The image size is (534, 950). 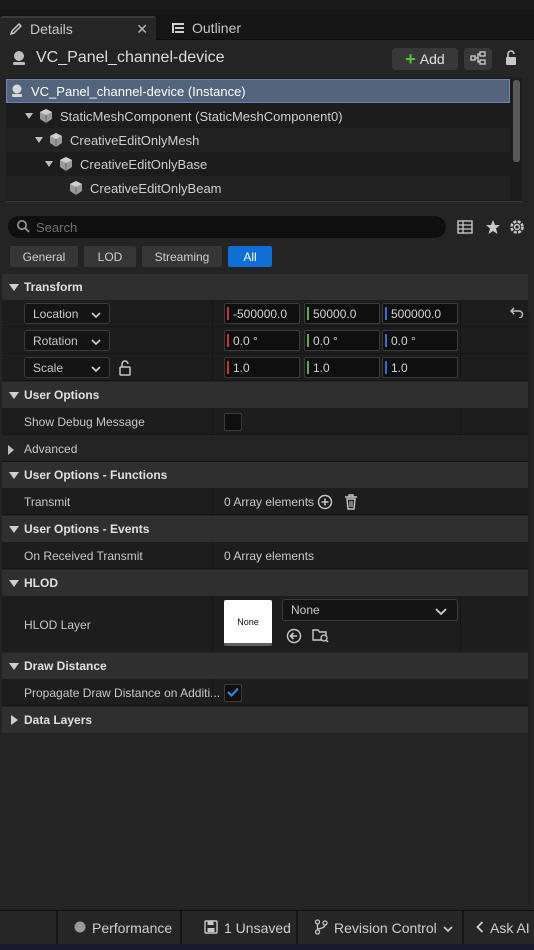 What do you see at coordinates (517, 227) in the screenshot?
I see `gear-icon` at bounding box center [517, 227].